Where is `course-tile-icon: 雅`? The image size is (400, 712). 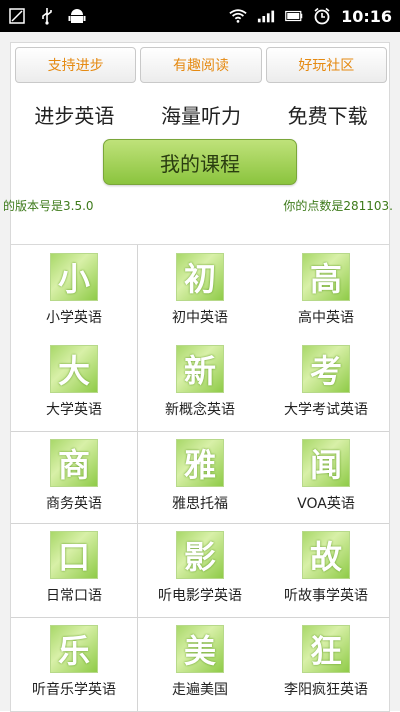 course-tile-icon: 雅 is located at coordinates (200, 463).